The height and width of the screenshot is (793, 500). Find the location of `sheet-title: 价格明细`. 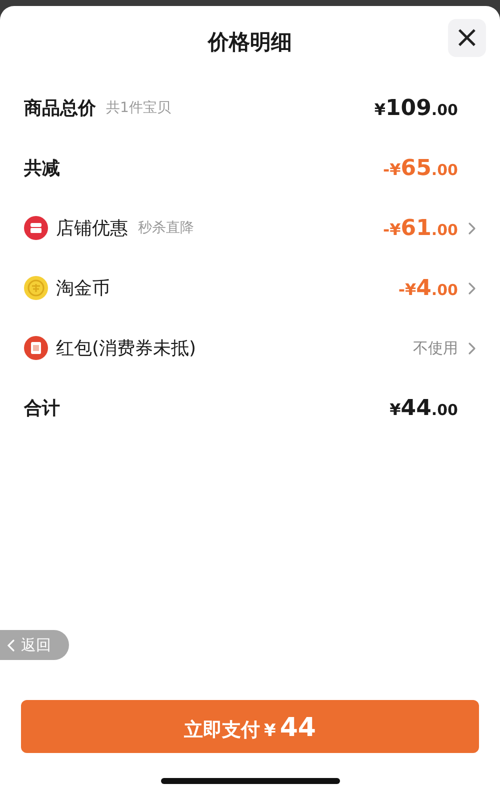

sheet-title: 价格明细 is located at coordinates (250, 42).